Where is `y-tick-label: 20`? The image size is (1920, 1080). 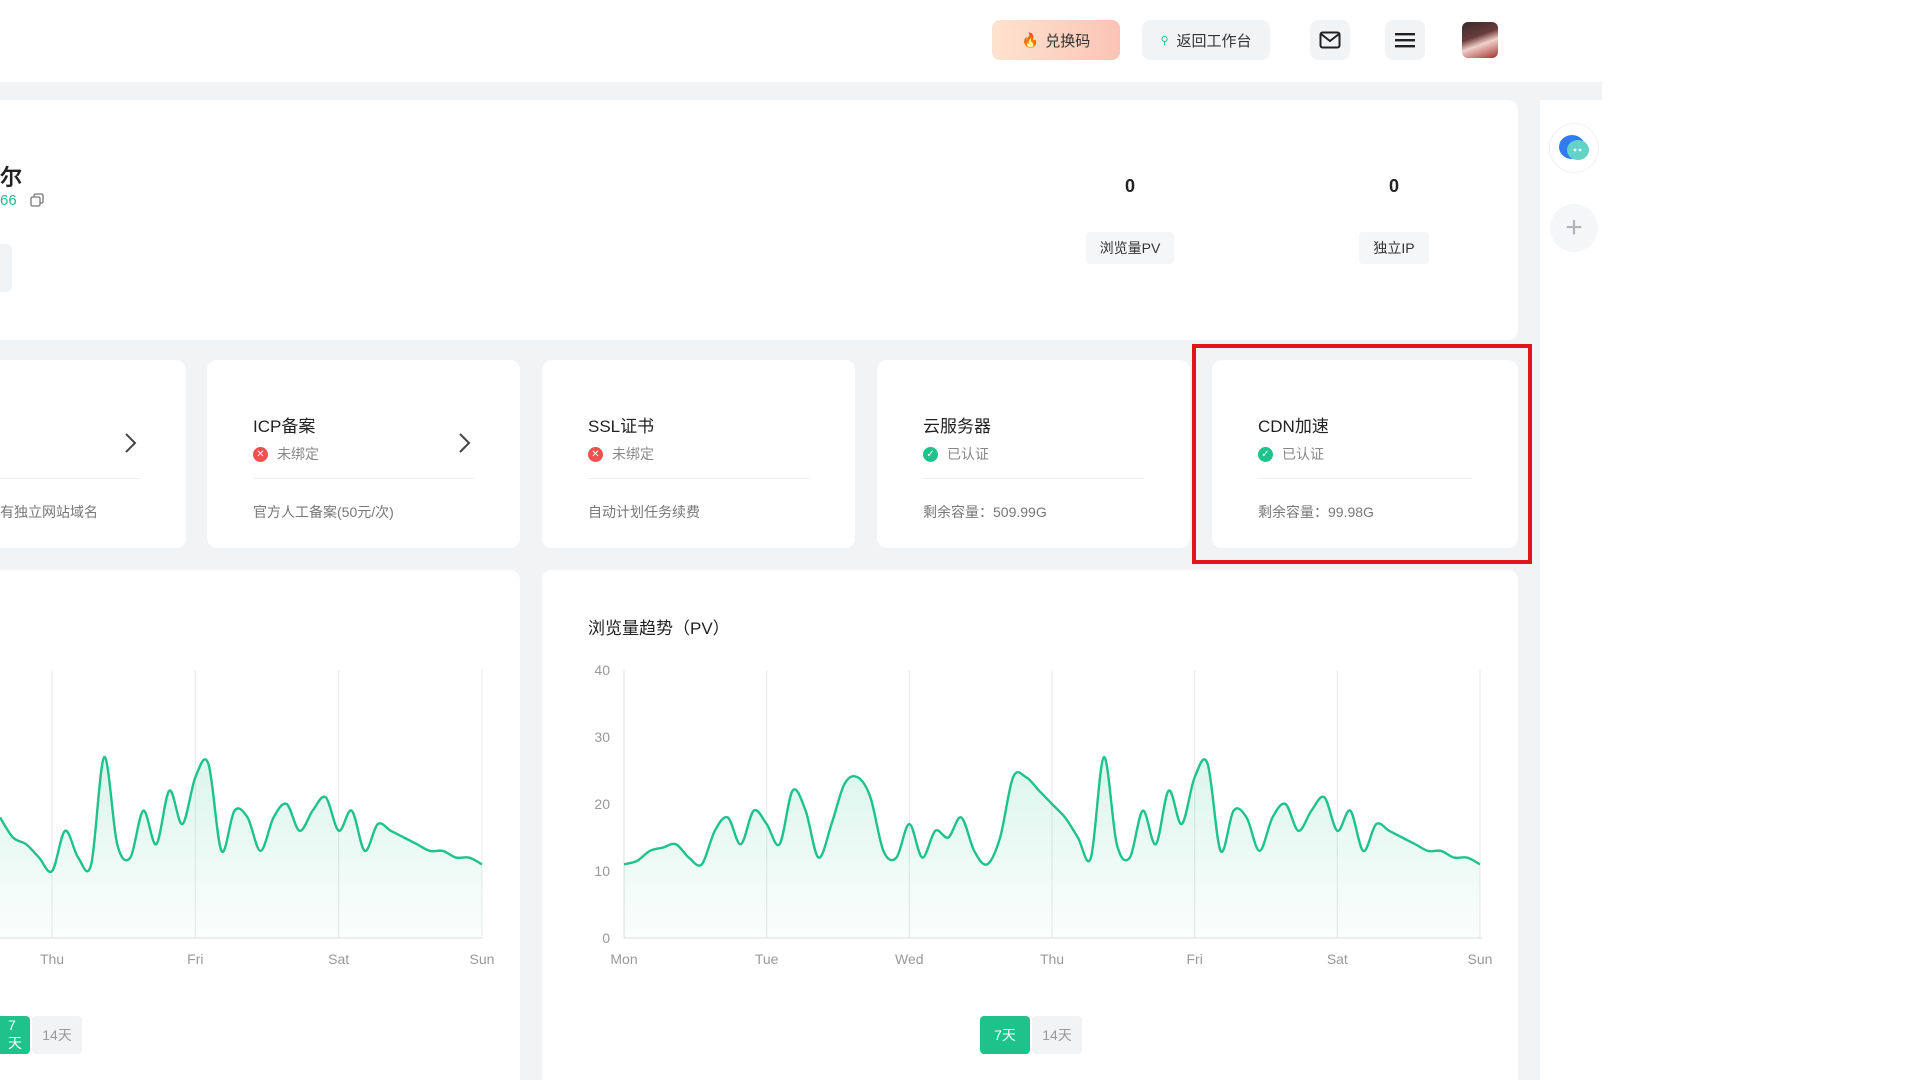 y-tick-label: 20 is located at coordinates (602, 804).